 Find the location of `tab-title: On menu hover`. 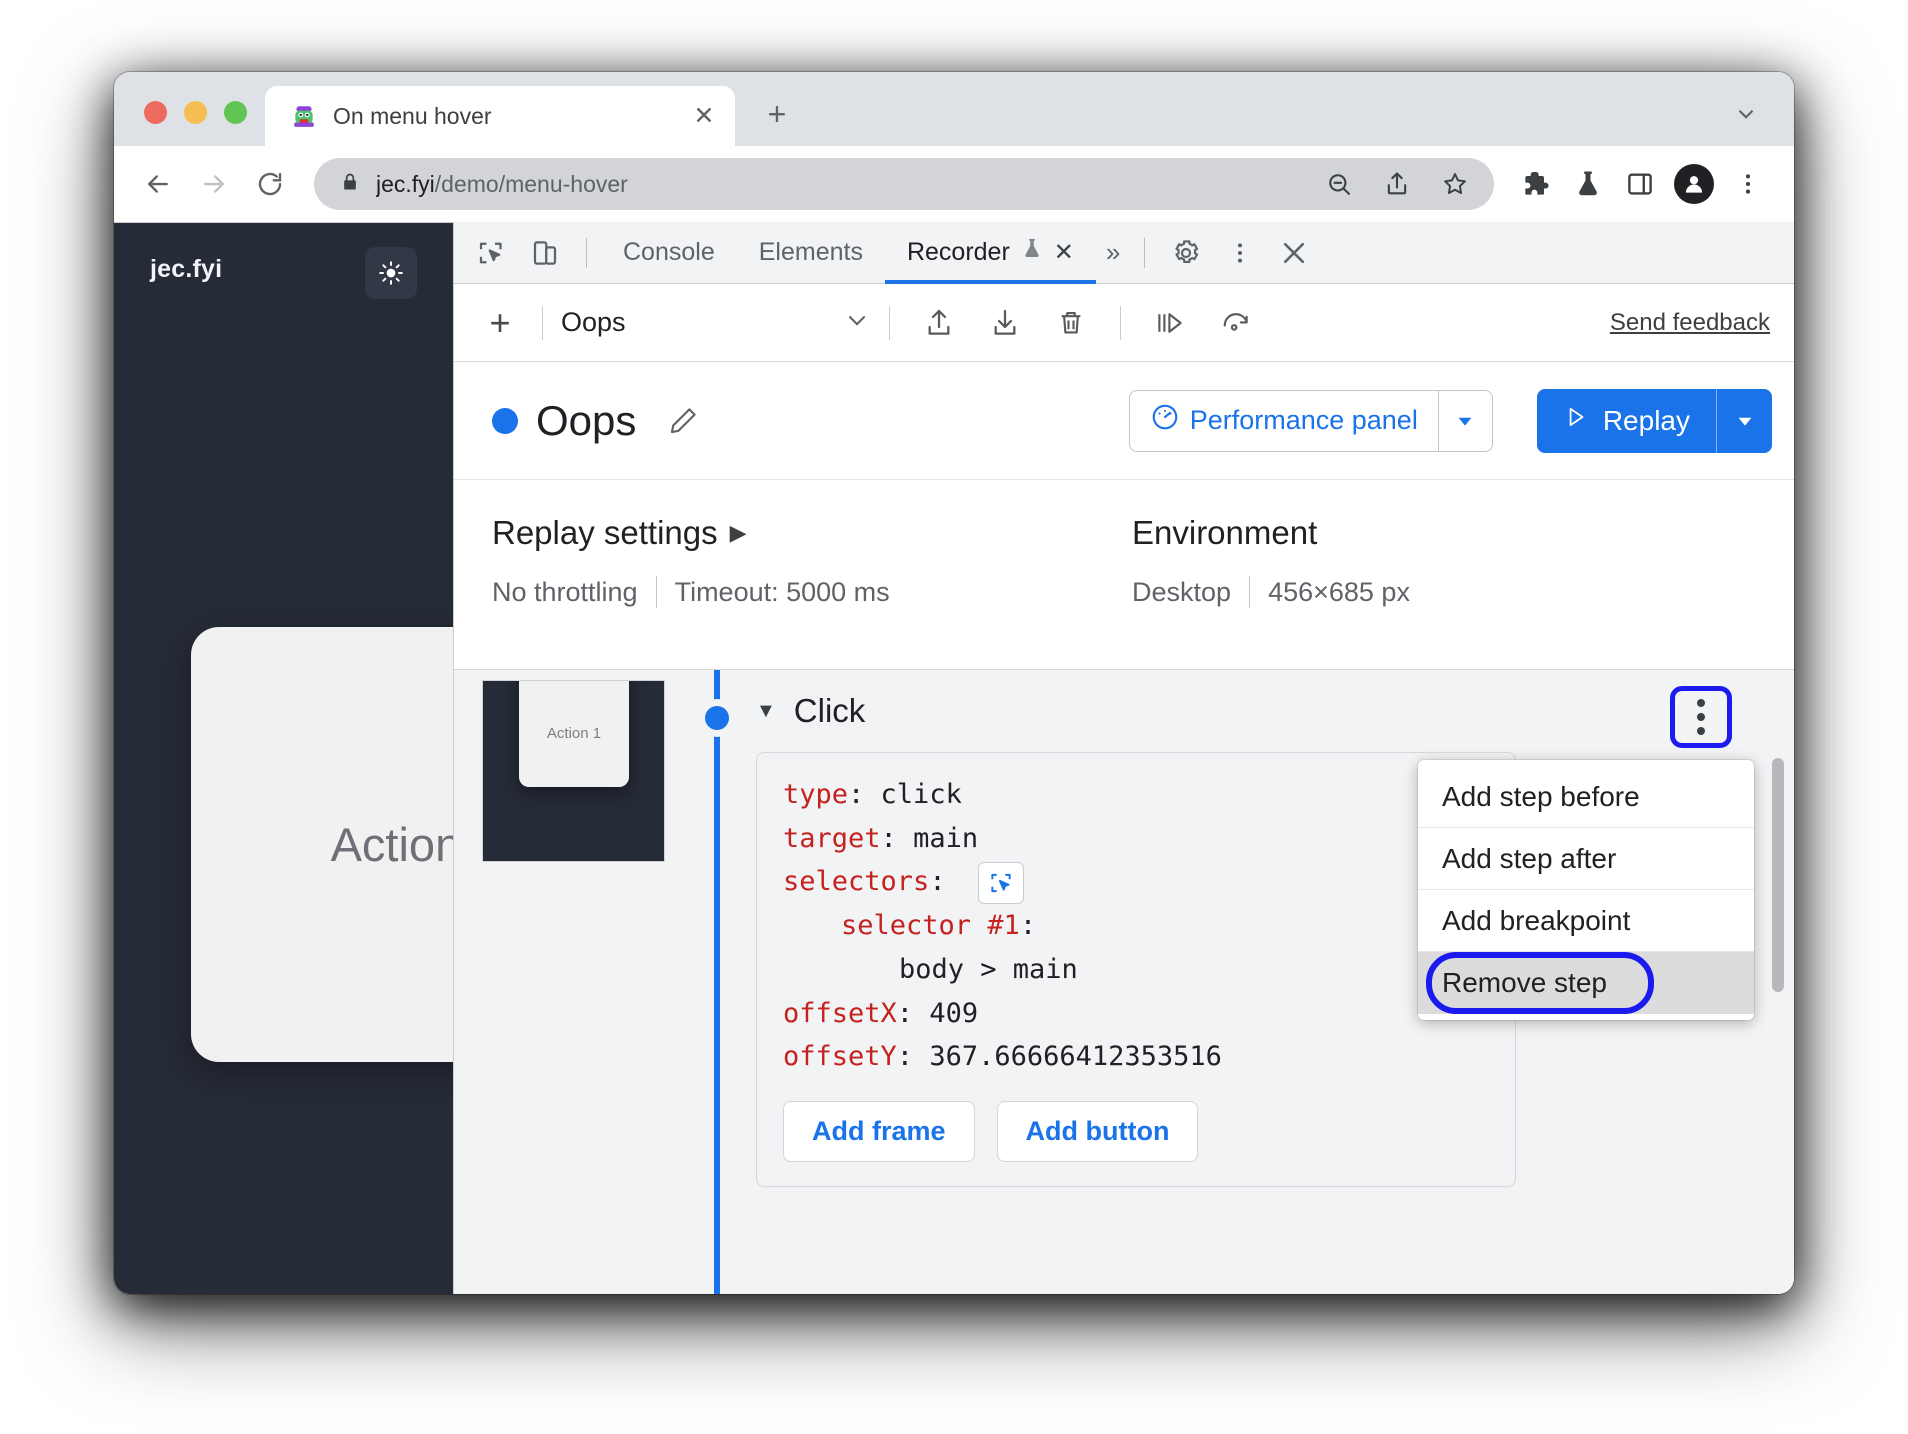

tab-title: On menu hover is located at coordinates (412, 115).